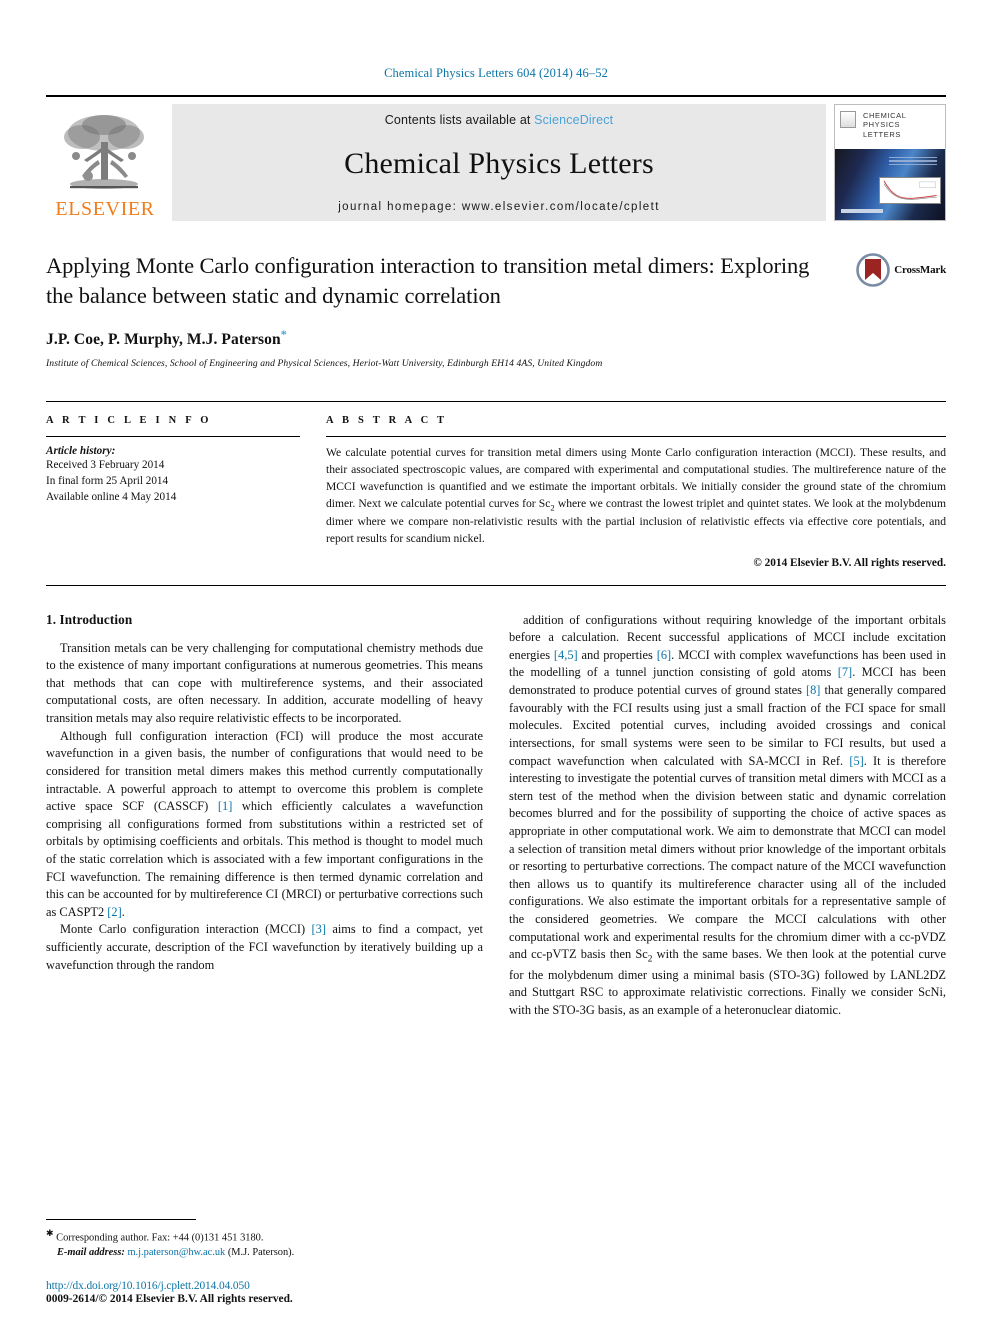 The image size is (992, 1323). I want to click on corresponding-author-marker: *, so click(283, 333).